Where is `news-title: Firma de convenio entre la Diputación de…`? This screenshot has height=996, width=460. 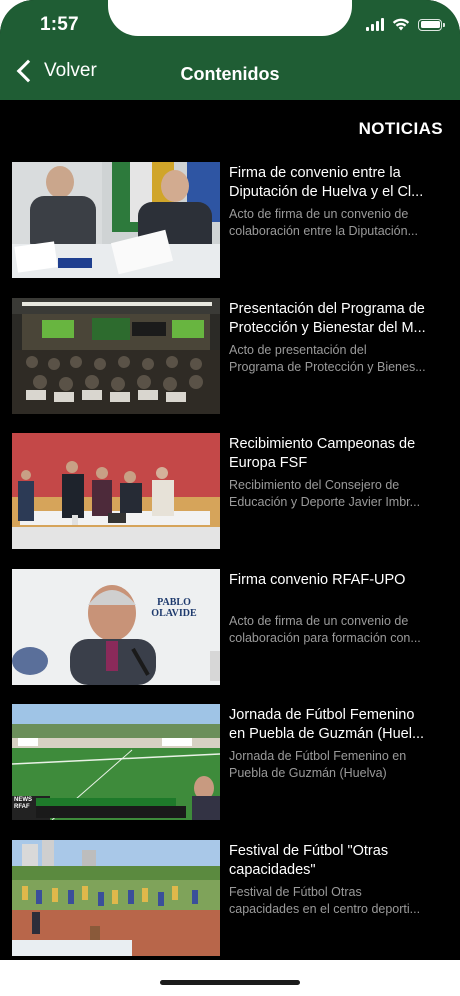 news-title: Firma de convenio entre la Diputación de… is located at coordinates (326, 182).